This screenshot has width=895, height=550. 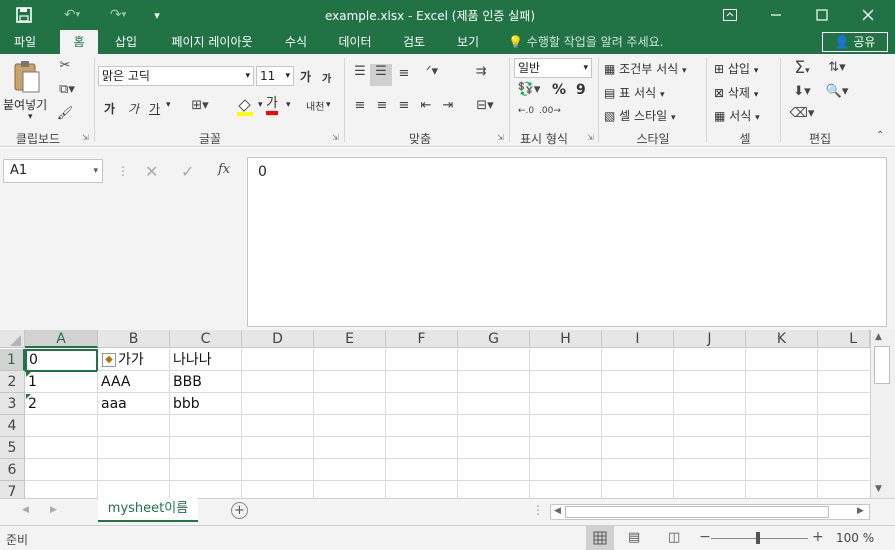 What do you see at coordinates (557, 511) in the screenshot?
I see `scroll-left-icon: ◀` at bounding box center [557, 511].